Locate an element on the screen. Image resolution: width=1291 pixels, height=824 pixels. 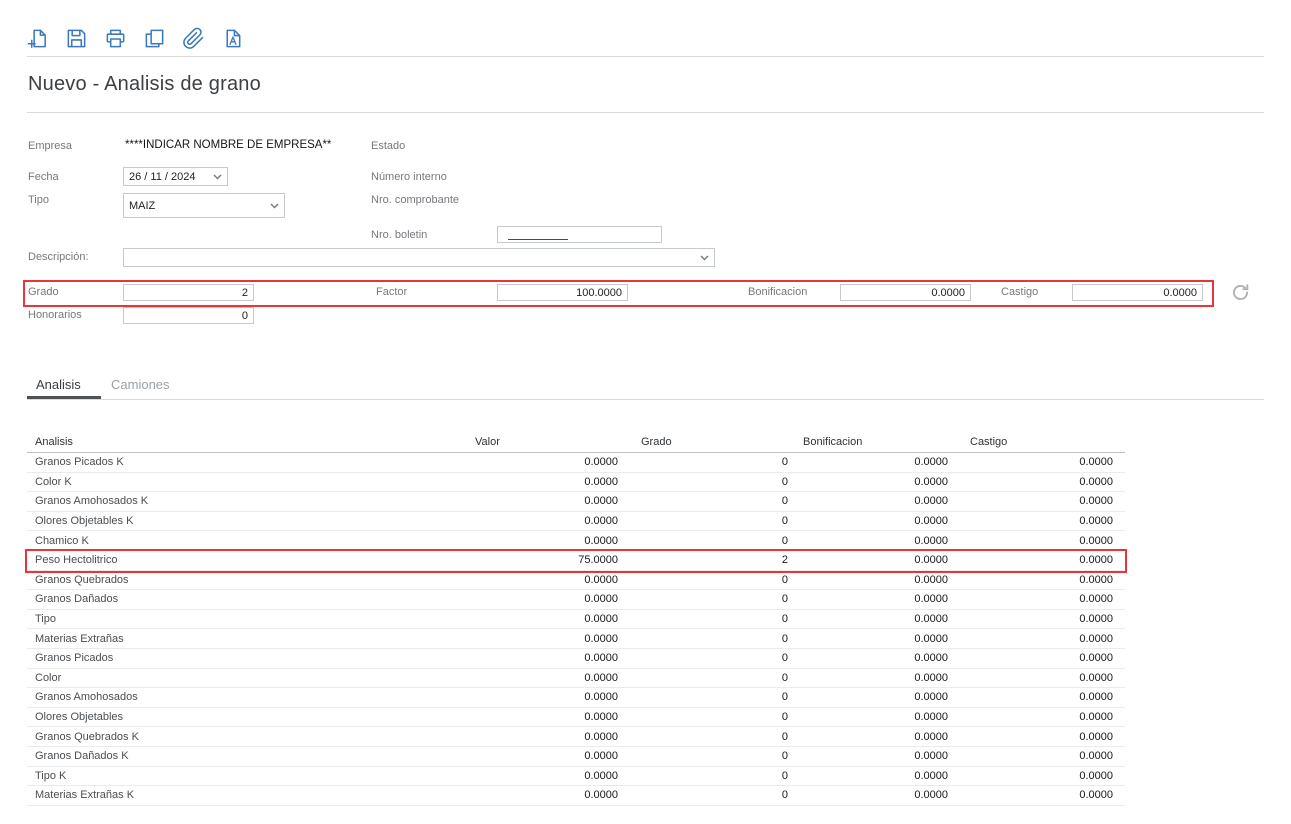
fecha-select: 26 / 11 / 2024 is located at coordinates (175, 176).